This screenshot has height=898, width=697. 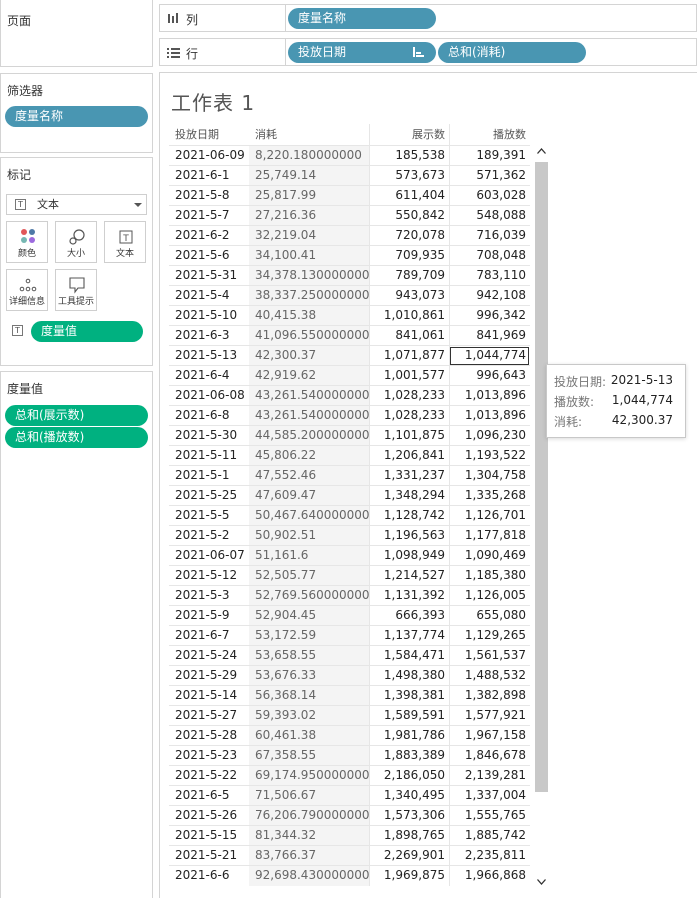 I want to click on cell-plays: 996,342, so click(x=489, y=316).